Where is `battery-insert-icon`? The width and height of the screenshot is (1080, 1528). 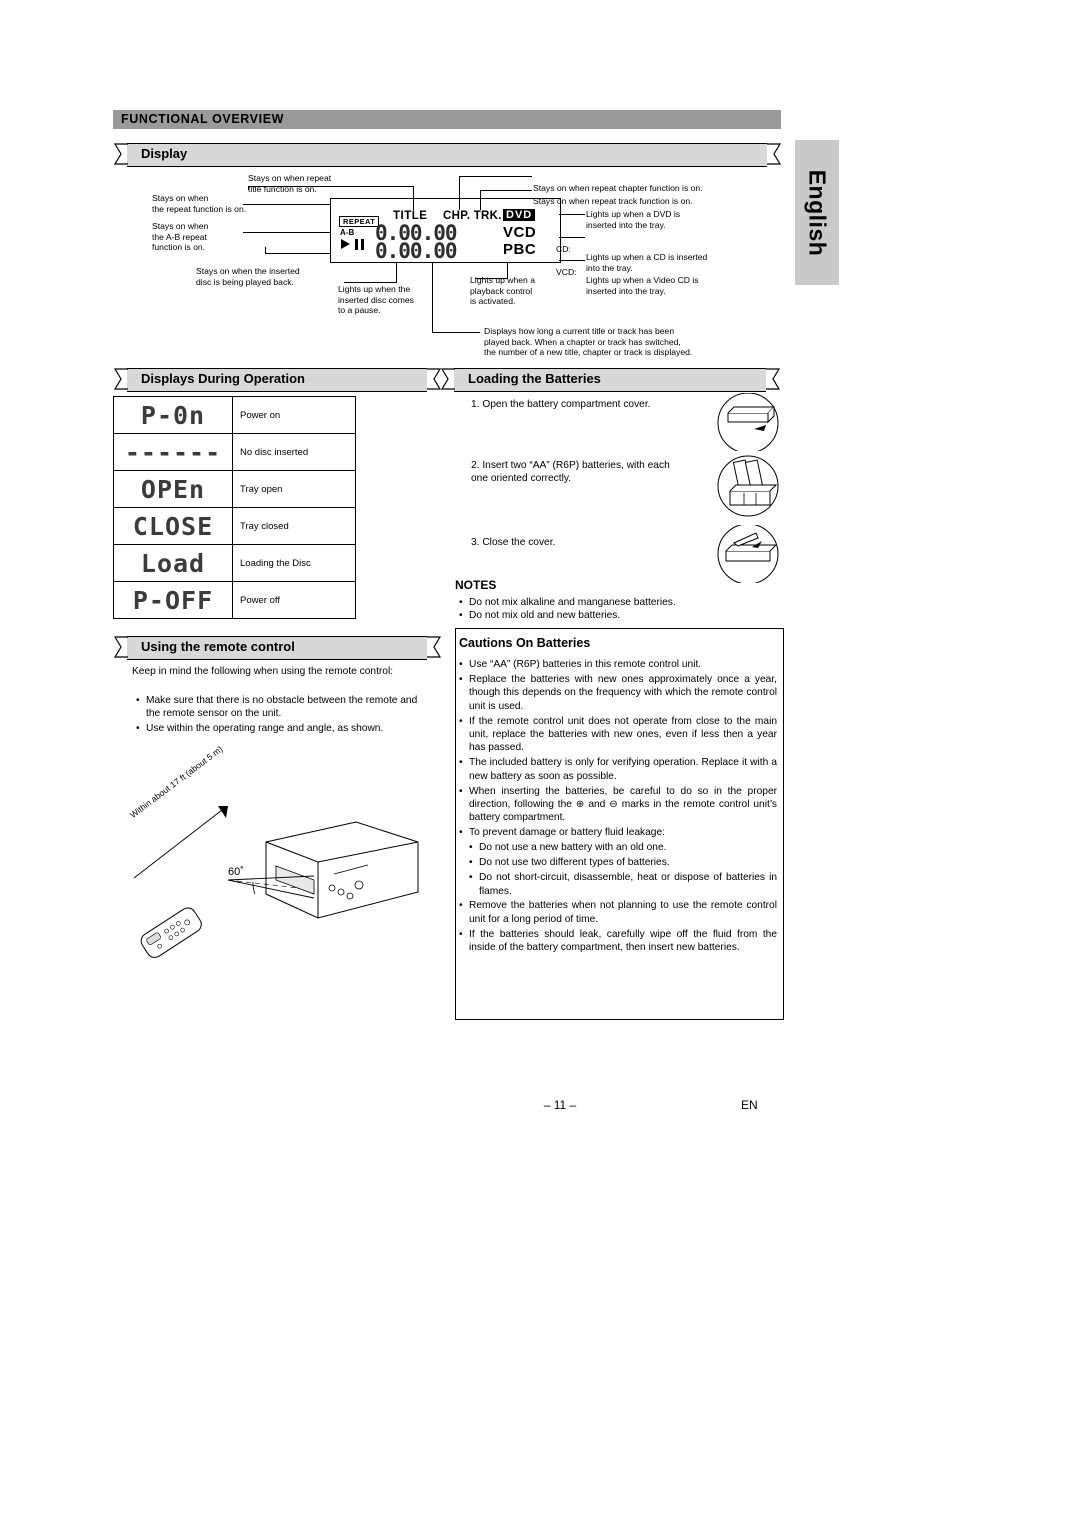
battery-insert-icon is located at coordinates (748, 486).